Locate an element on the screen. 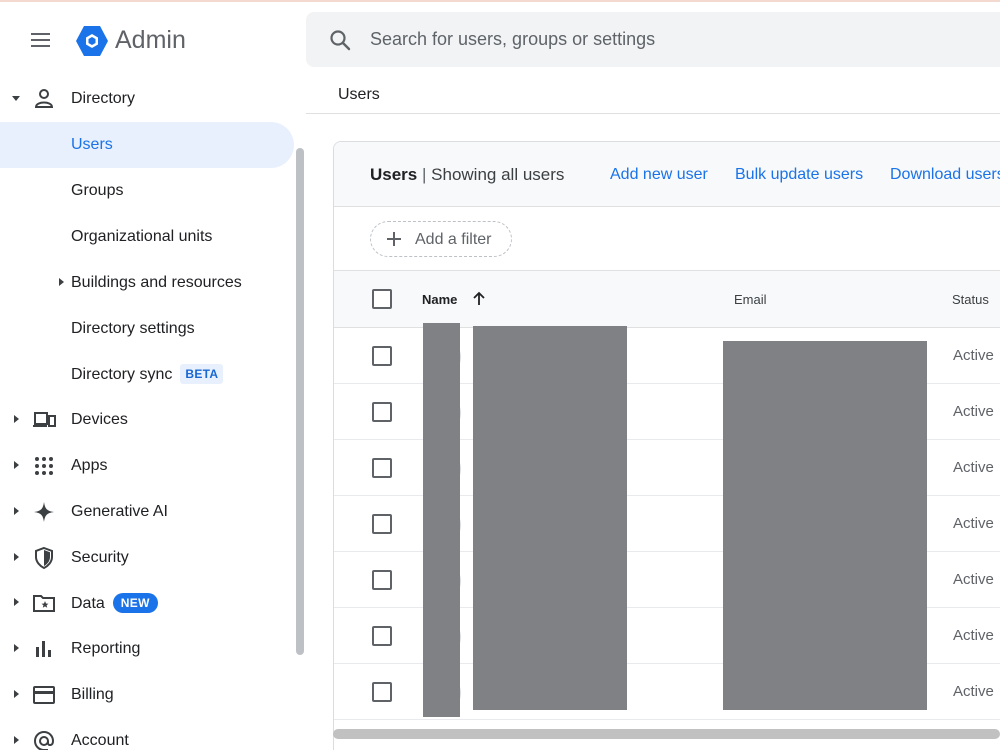 This screenshot has width=1000, height=750. person-icon is located at coordinates (44, 98).